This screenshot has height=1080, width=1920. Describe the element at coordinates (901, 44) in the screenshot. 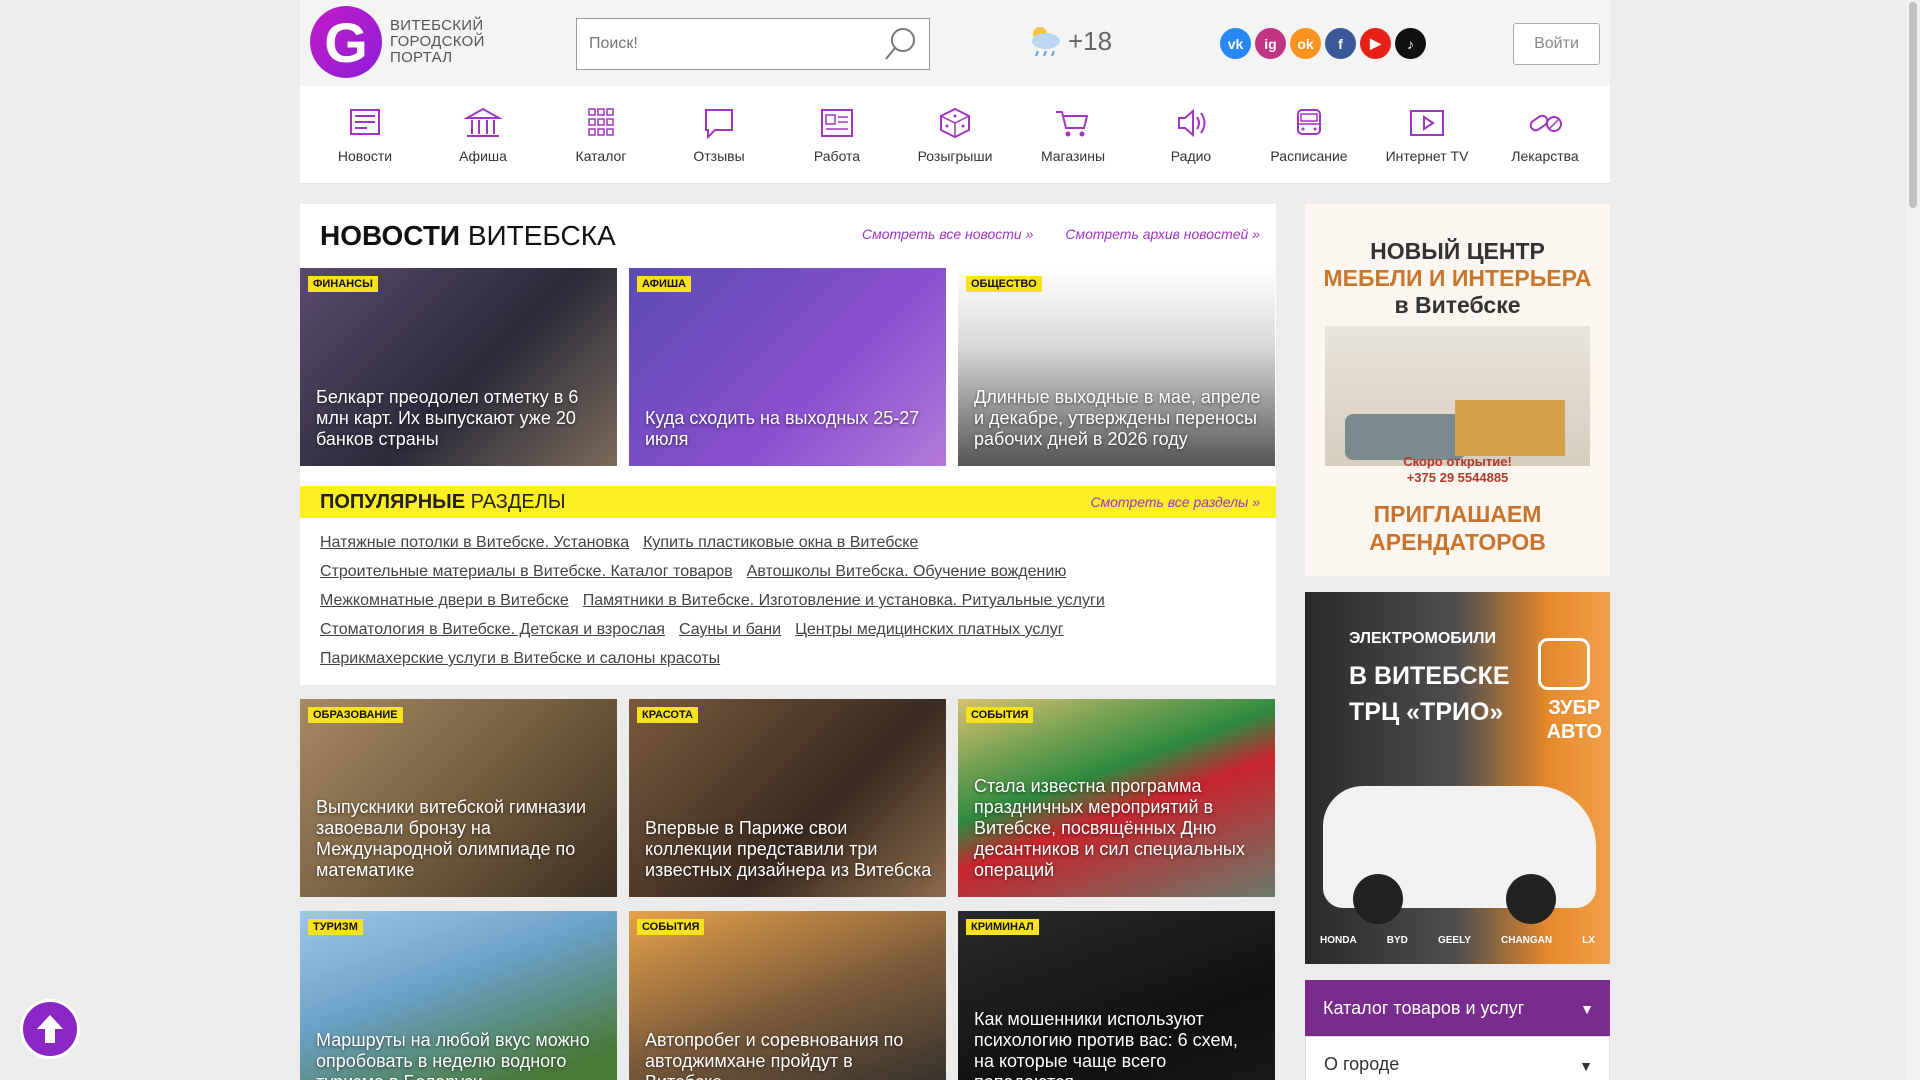

I see `search-button` at that location.